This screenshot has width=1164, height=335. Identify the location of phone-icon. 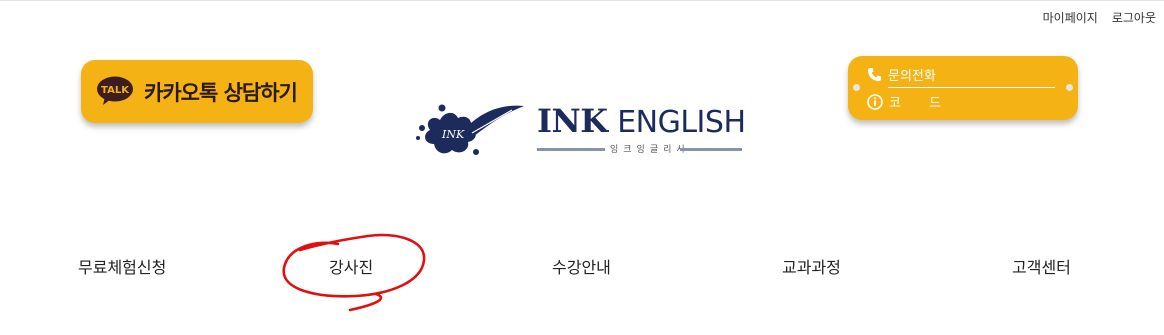
(874, 74).